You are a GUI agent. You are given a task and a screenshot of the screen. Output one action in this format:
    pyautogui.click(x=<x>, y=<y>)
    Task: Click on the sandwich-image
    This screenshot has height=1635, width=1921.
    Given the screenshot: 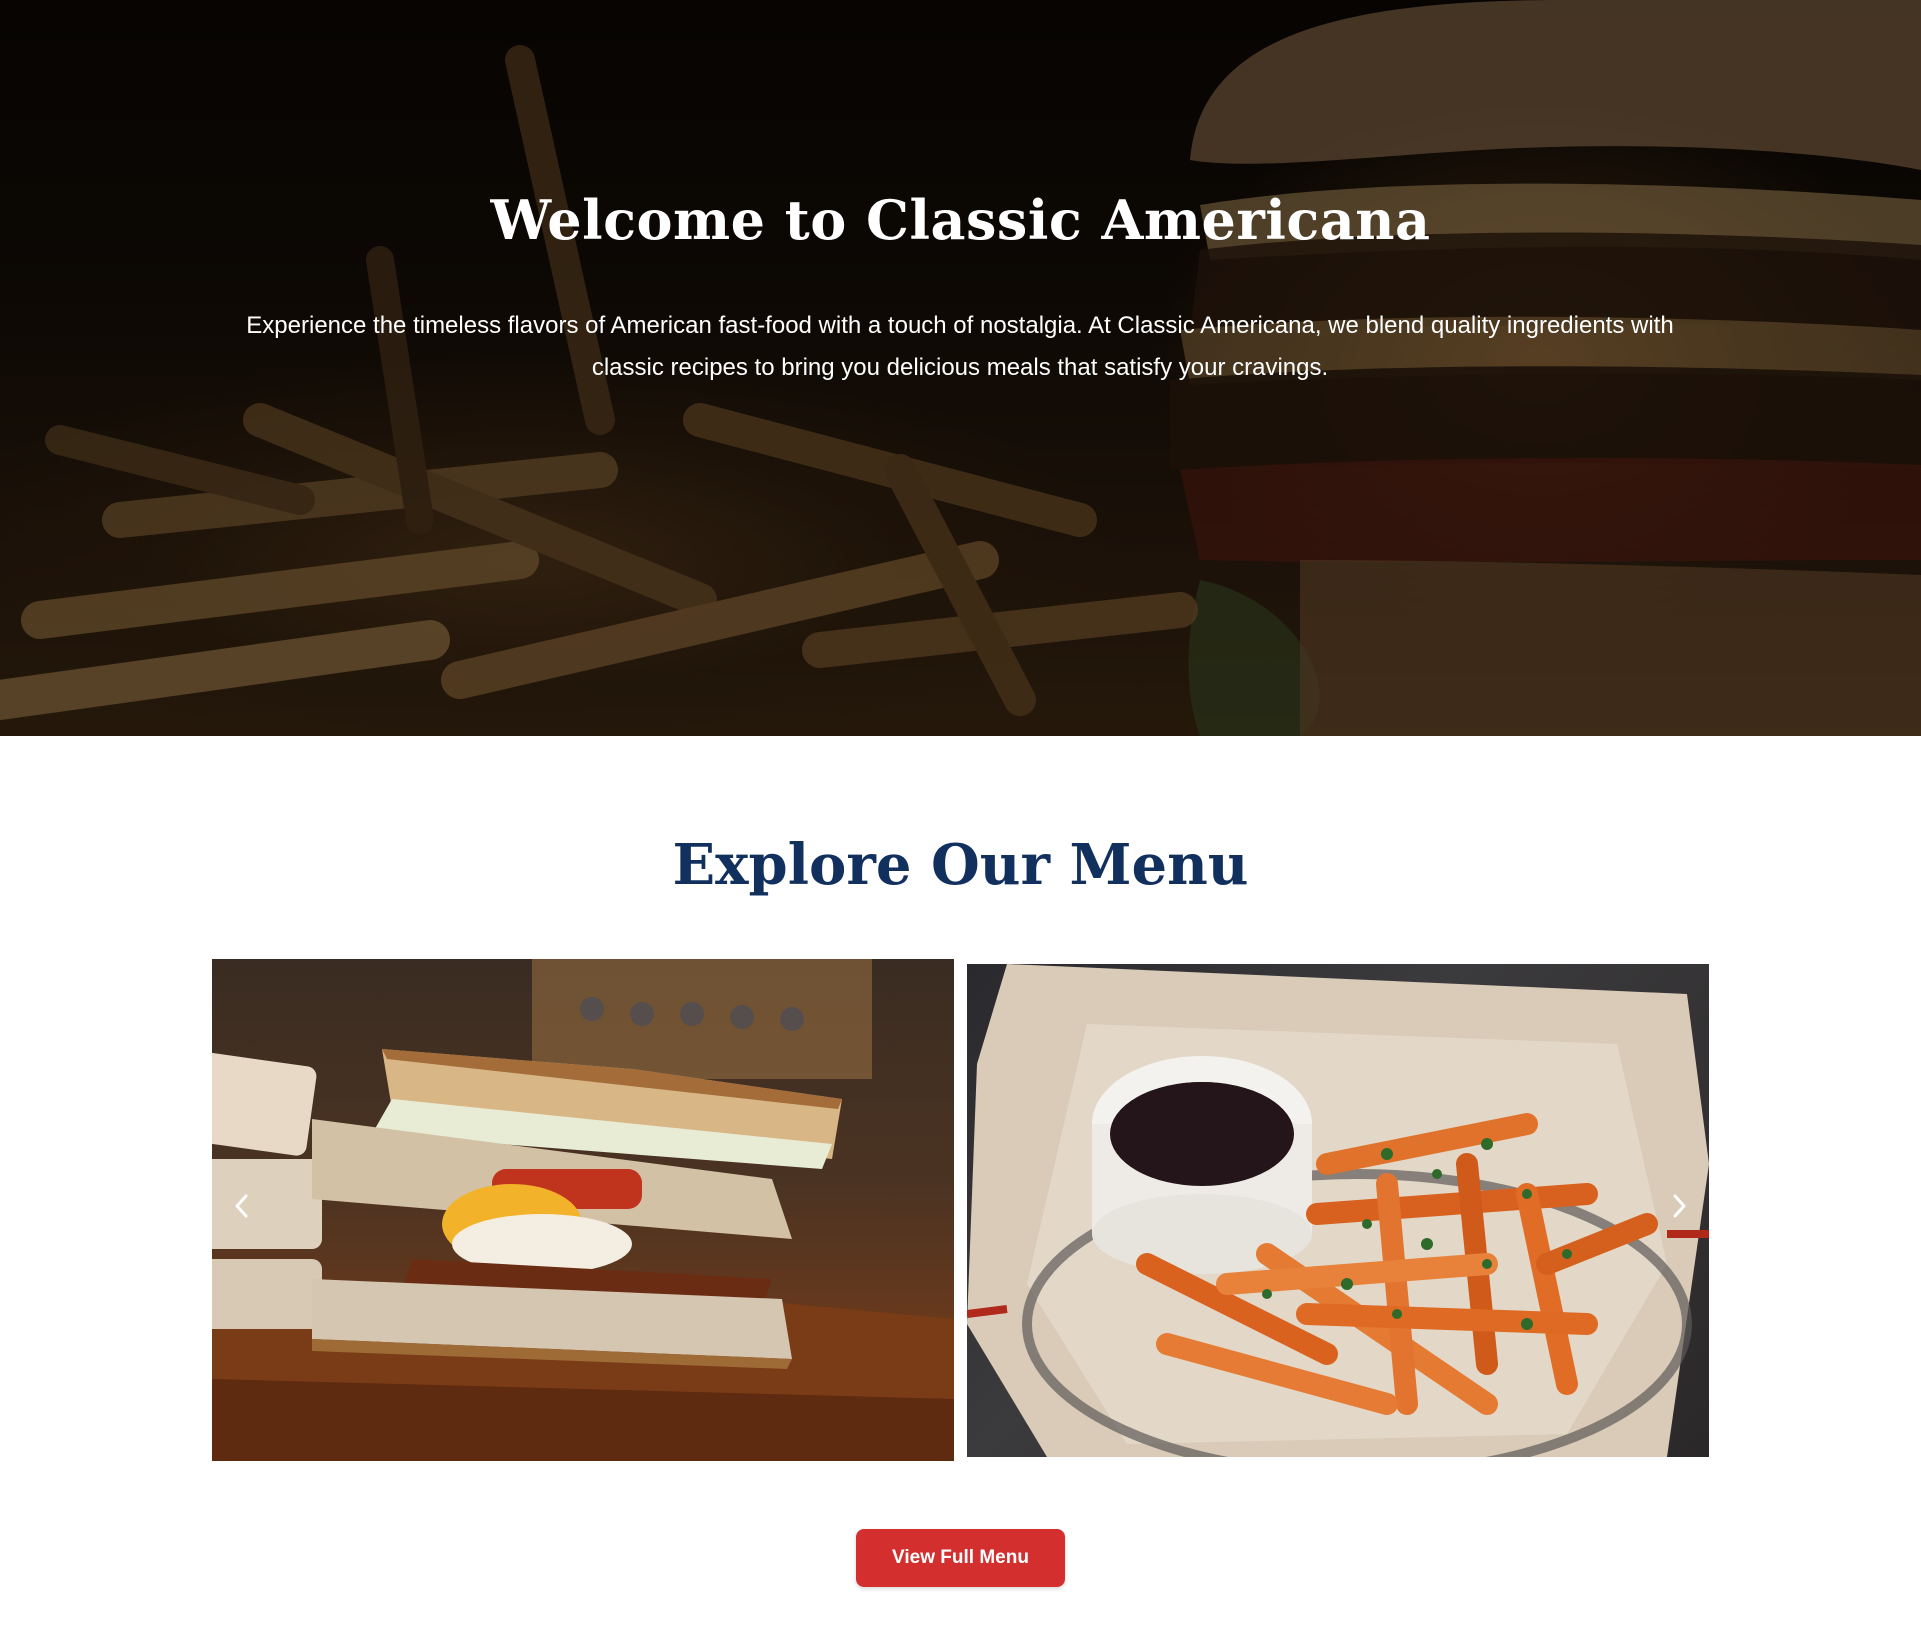 What is the action you would take?
    pyautogui.click(x=583, y=1210)
    